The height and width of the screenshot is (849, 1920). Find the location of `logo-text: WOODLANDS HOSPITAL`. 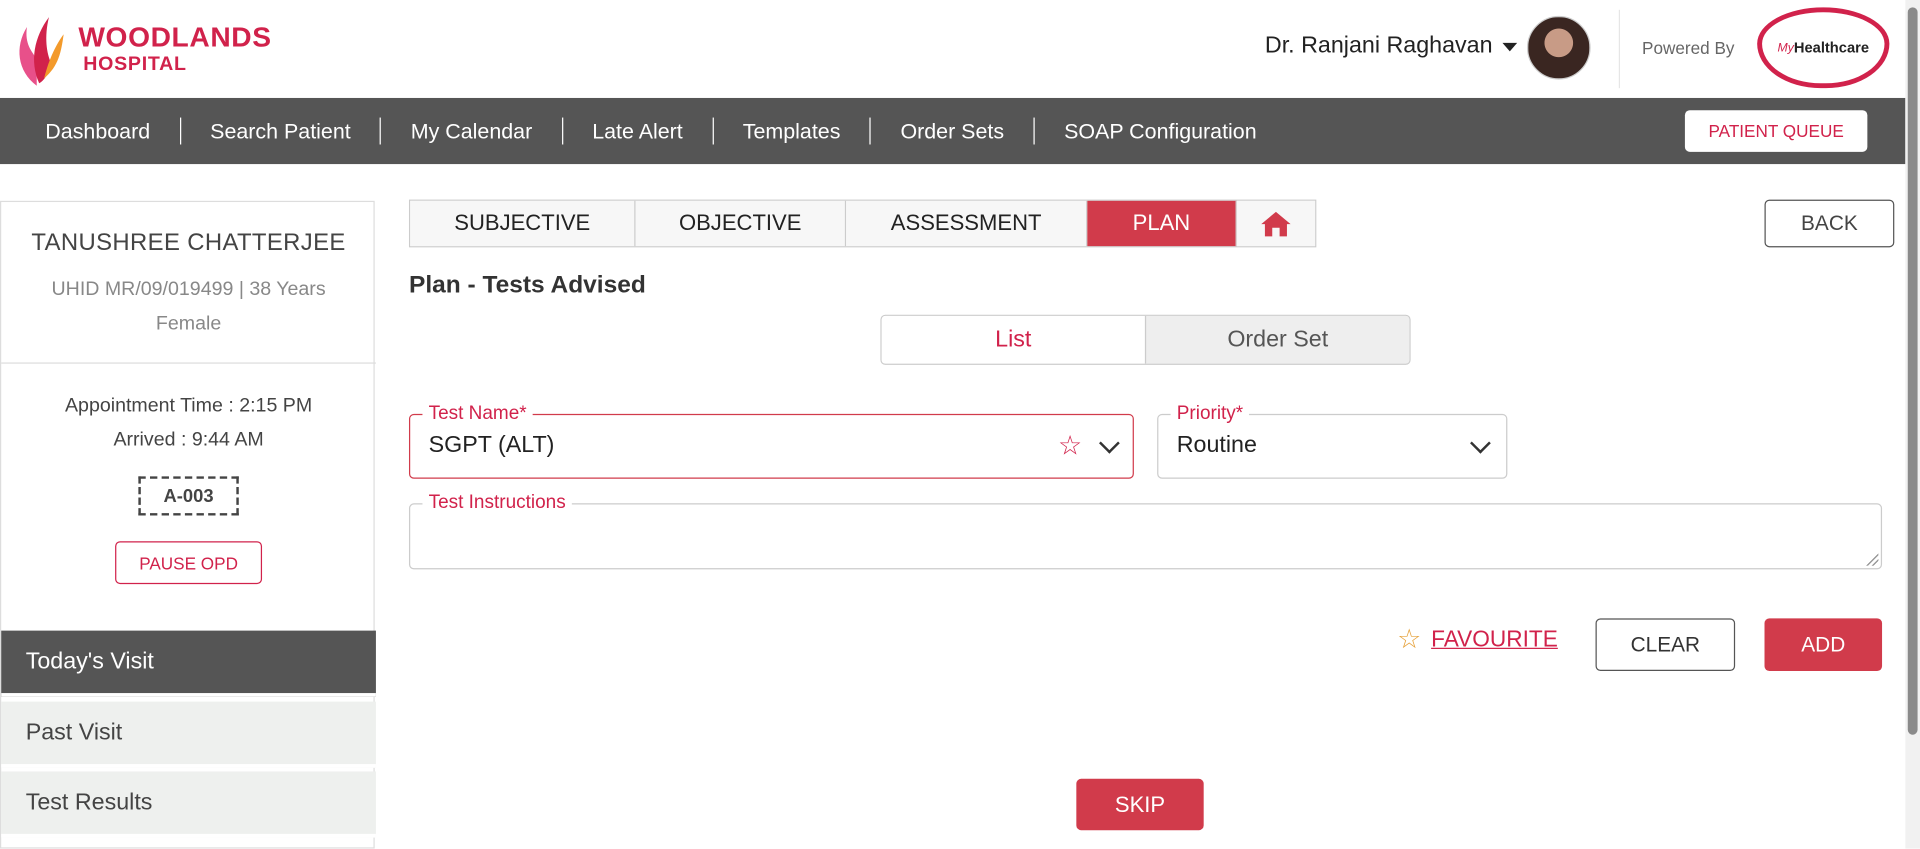

logo-text: WOODLANDS HOSPITAL is located at coordinates (174, 48).